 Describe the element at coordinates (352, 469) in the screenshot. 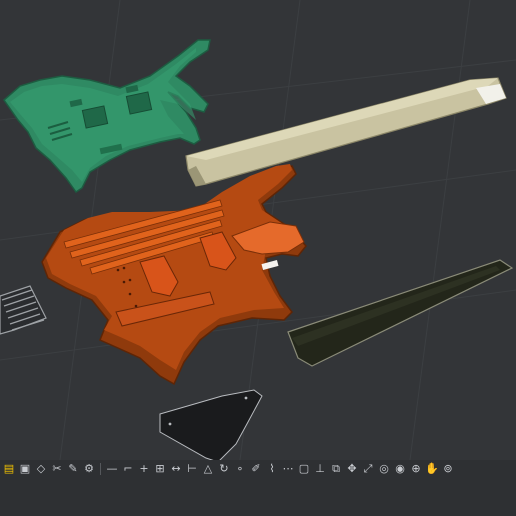

I see `move-icon: ✥` at that location.